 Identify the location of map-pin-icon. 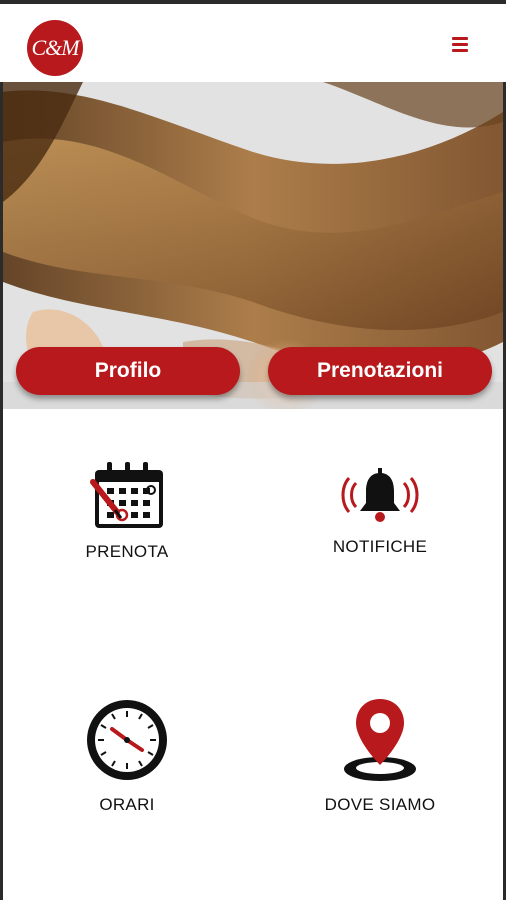
(380, 740).